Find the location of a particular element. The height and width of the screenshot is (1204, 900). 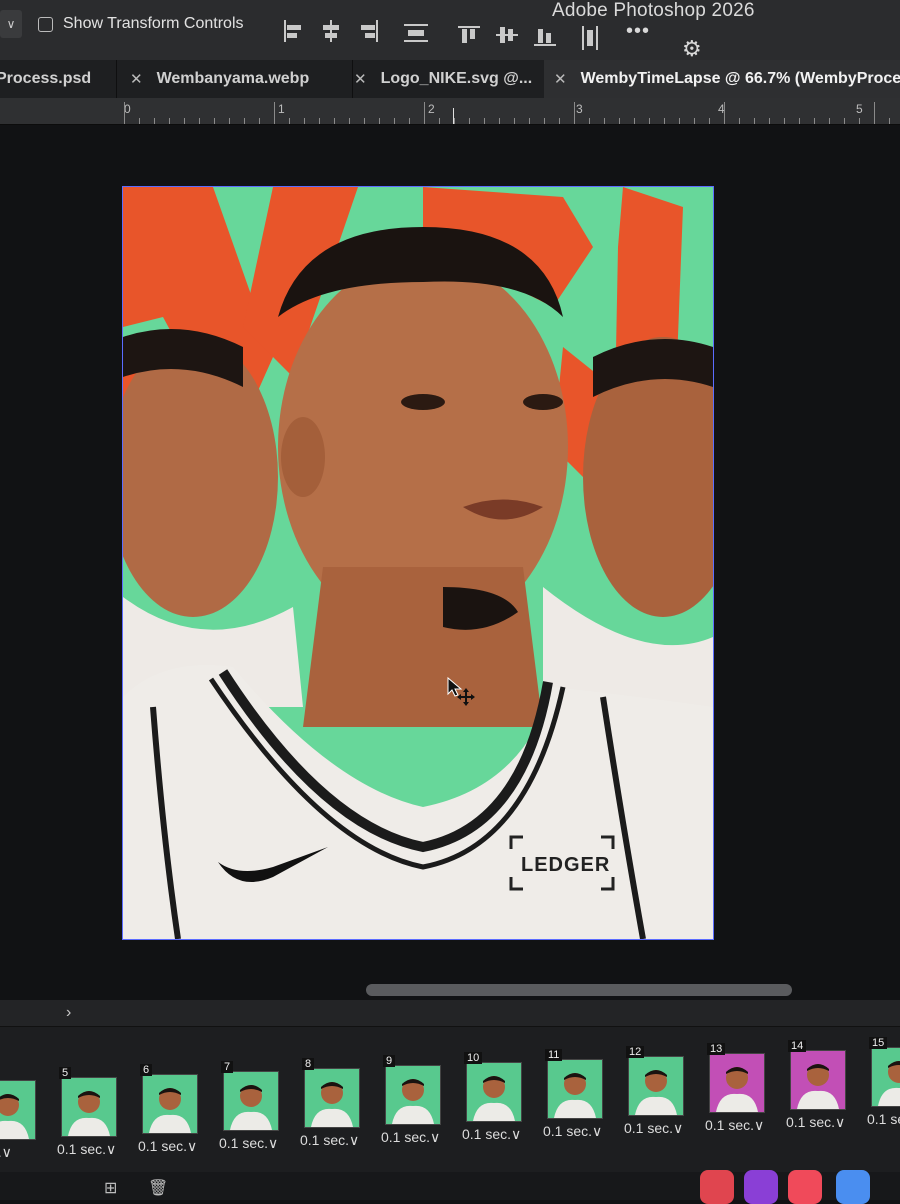

frame-number: 12 is located at coordinates (635, 1052).